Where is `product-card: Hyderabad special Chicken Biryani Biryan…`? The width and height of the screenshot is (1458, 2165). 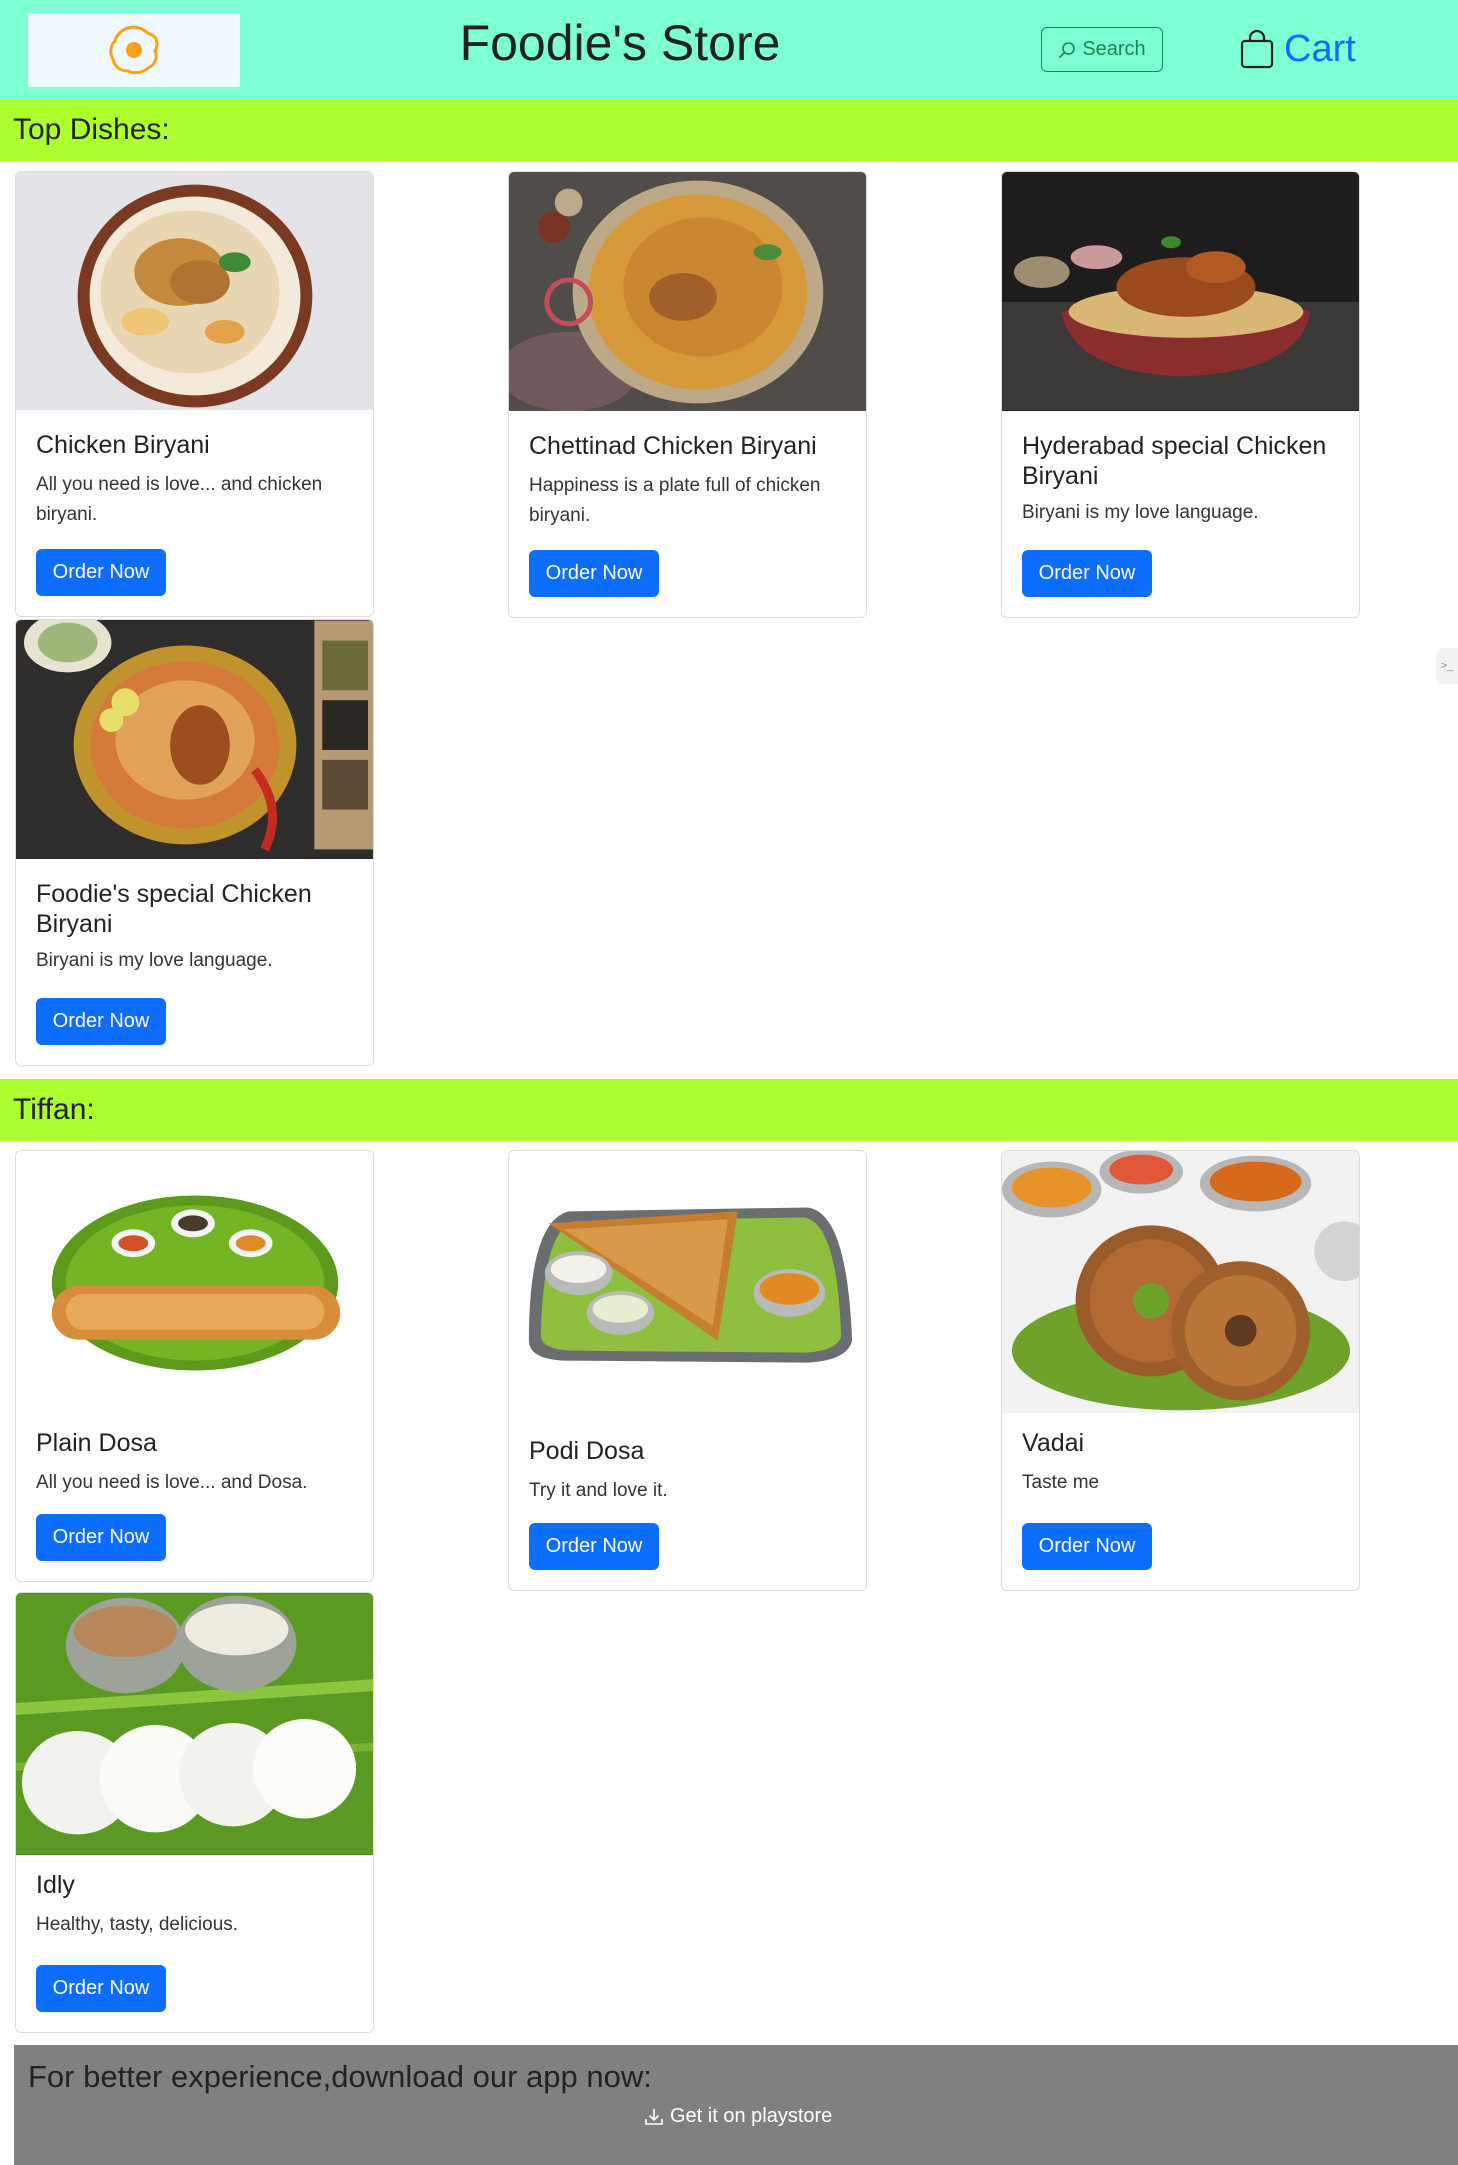 product-card: Hyderabad special Chicken Biryani Biryan… is located at coordinates (1180, 394).